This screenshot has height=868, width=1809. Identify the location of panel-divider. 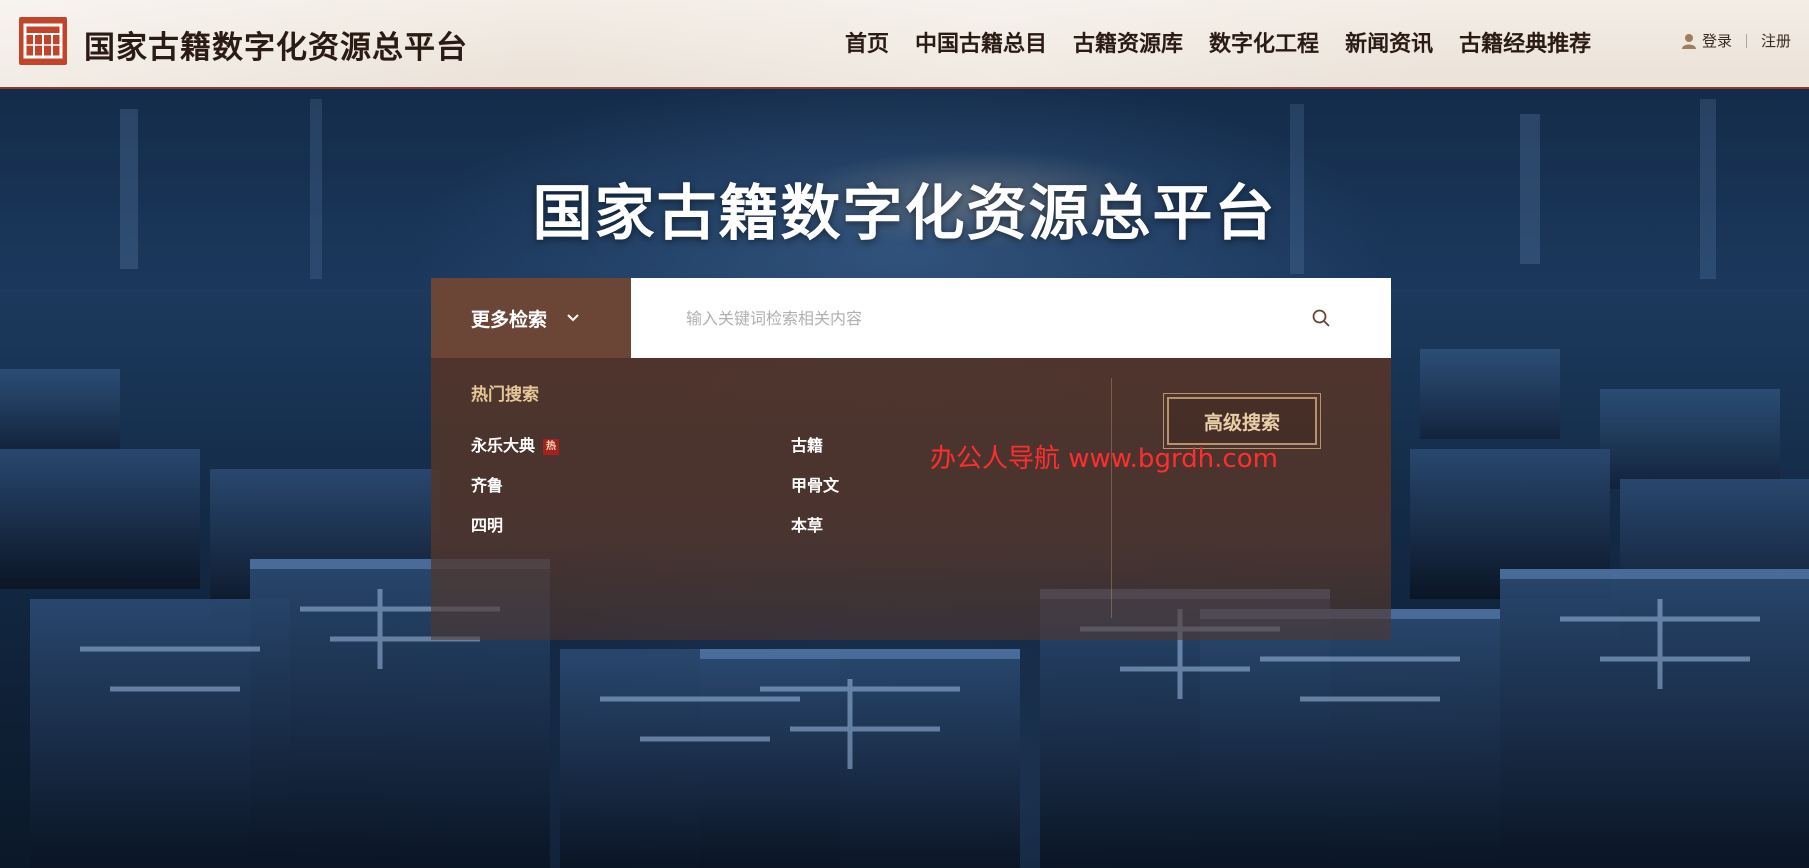
(1111, 498).